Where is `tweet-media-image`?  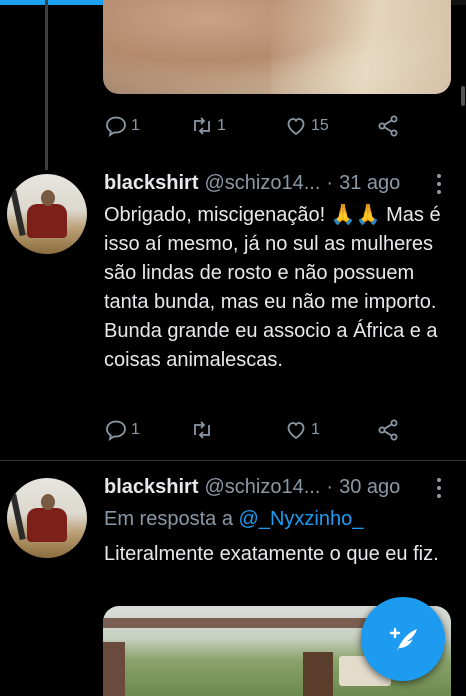 tweet-media-image is located at coordinates (277, 47).